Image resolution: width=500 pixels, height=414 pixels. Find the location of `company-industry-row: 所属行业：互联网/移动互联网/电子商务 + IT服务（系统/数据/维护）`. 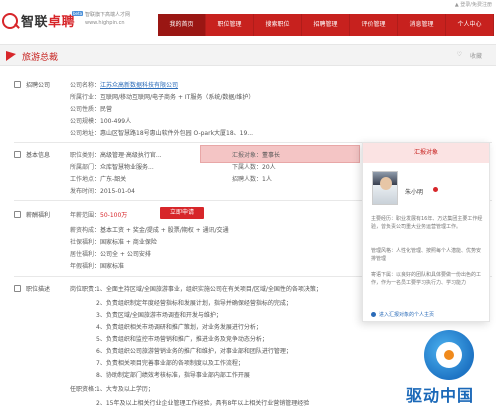

company-industry-row: 所属行业：互联网/移动互联网/电子商务 + IT服务（系统/数据/维护） is located at coordinates (162, 97).